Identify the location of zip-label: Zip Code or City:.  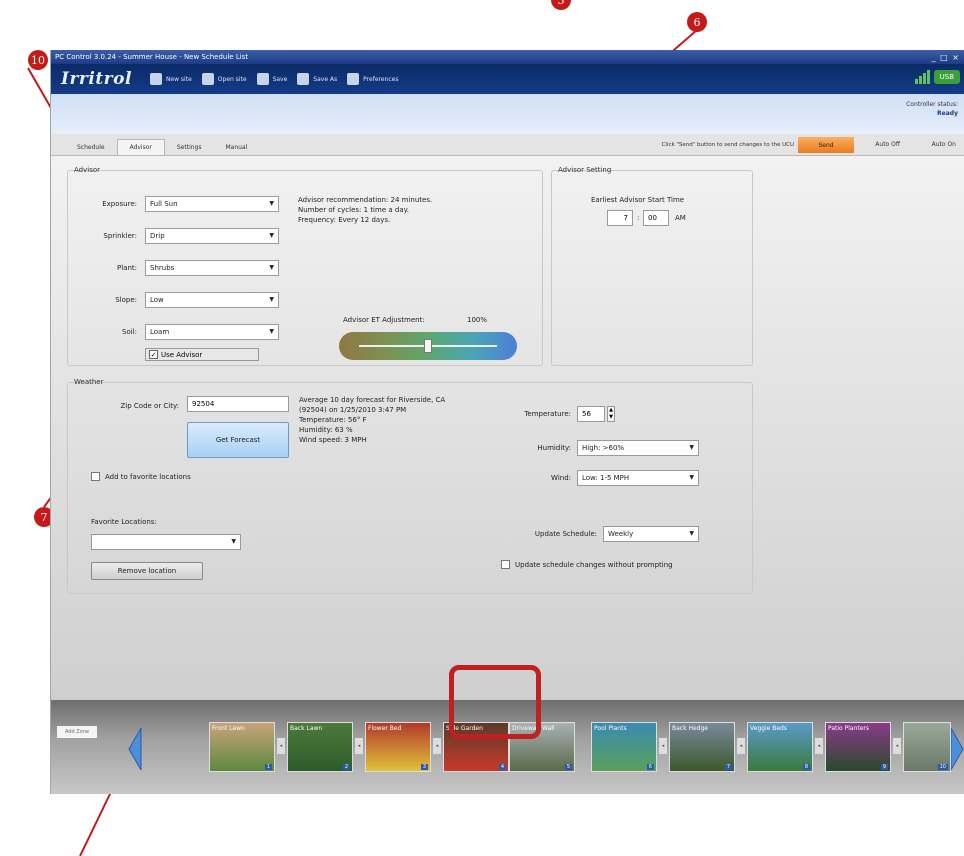
(149, 406).